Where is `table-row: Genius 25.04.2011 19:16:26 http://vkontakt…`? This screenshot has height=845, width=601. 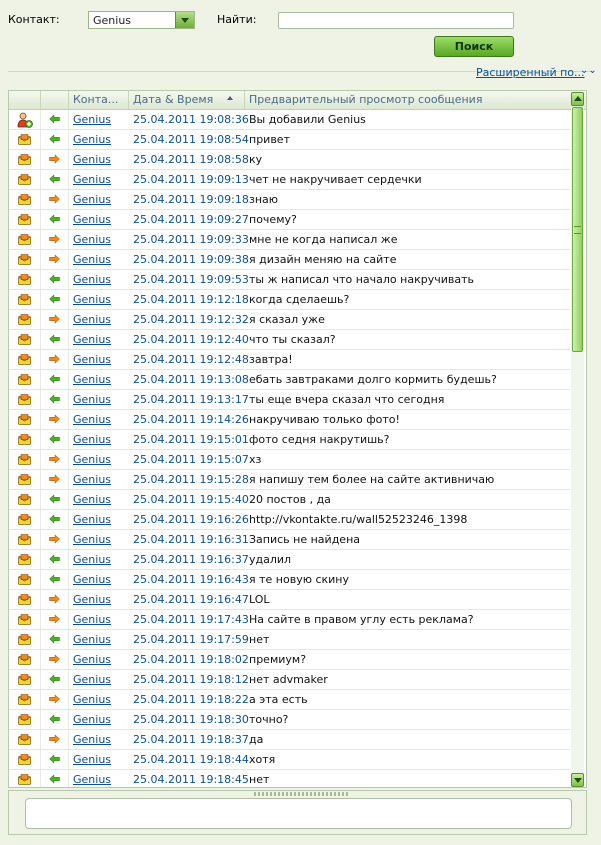
table-row: Genius 25.04.2011 19:16:26 http://vkontakt… is located at coordinates (289, 520).